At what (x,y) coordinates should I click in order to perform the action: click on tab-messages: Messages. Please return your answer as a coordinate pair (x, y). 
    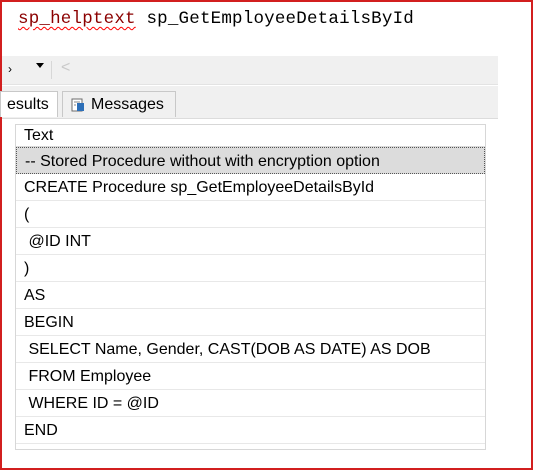
    Looking at the image, I should click on (119, 104).